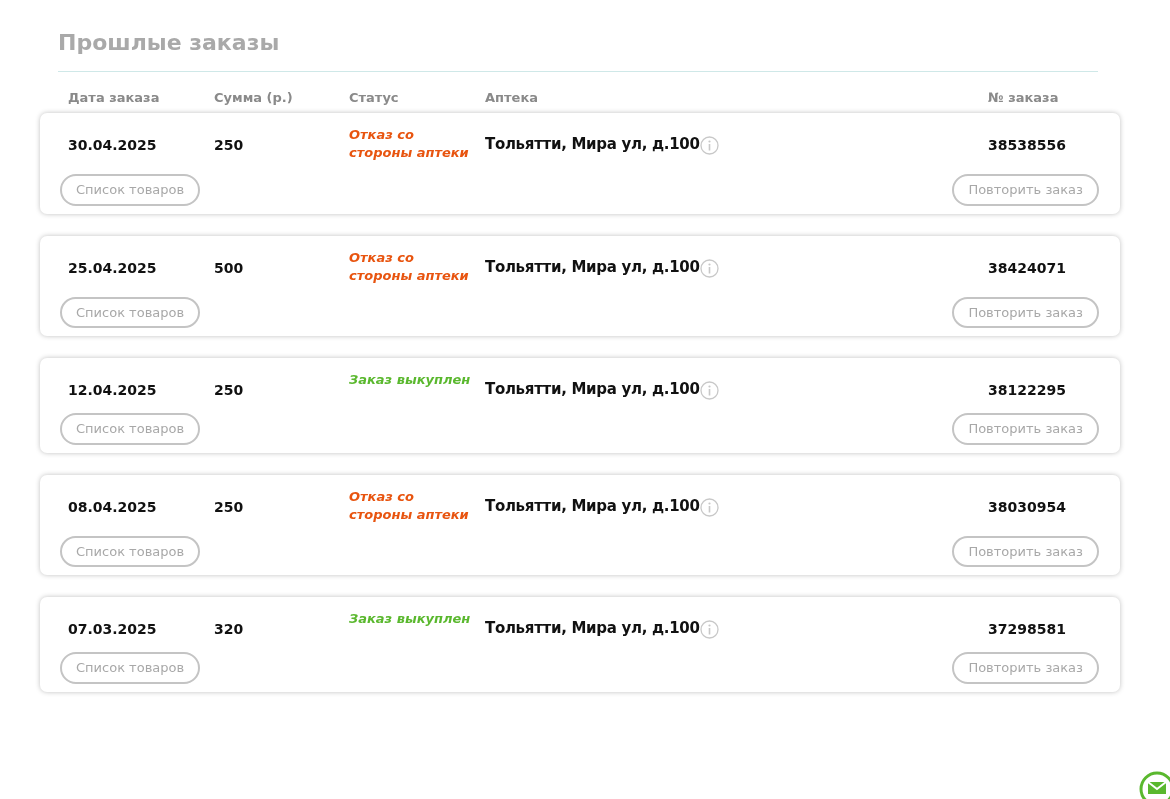 Image resolution: width=1170 pixels, height=799 pixels. I want to click on order-number: 38122295, so click(1027, 390).